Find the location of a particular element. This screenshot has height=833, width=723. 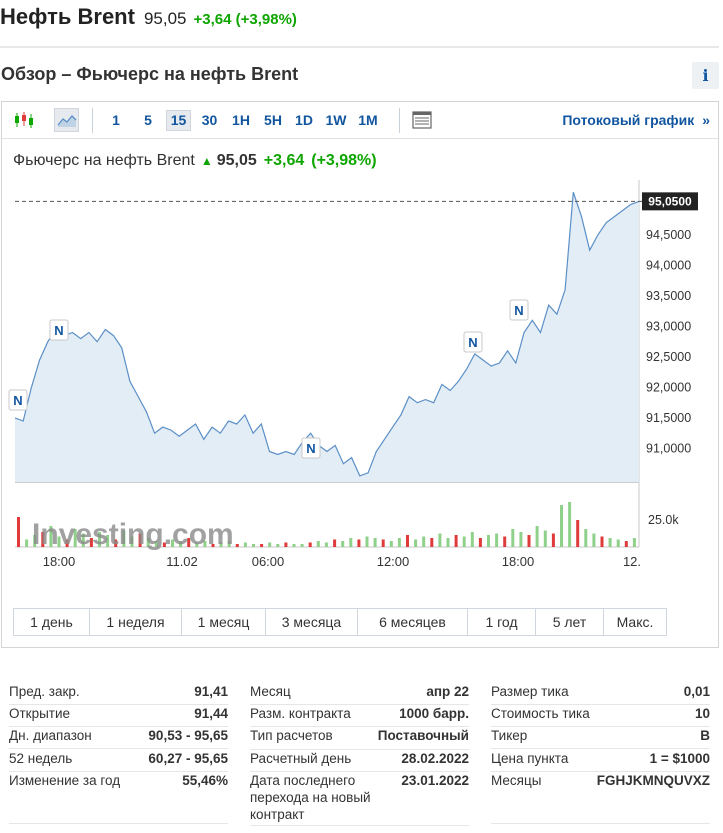

range-button: 3 месяца is located at coordinates (312, 622).